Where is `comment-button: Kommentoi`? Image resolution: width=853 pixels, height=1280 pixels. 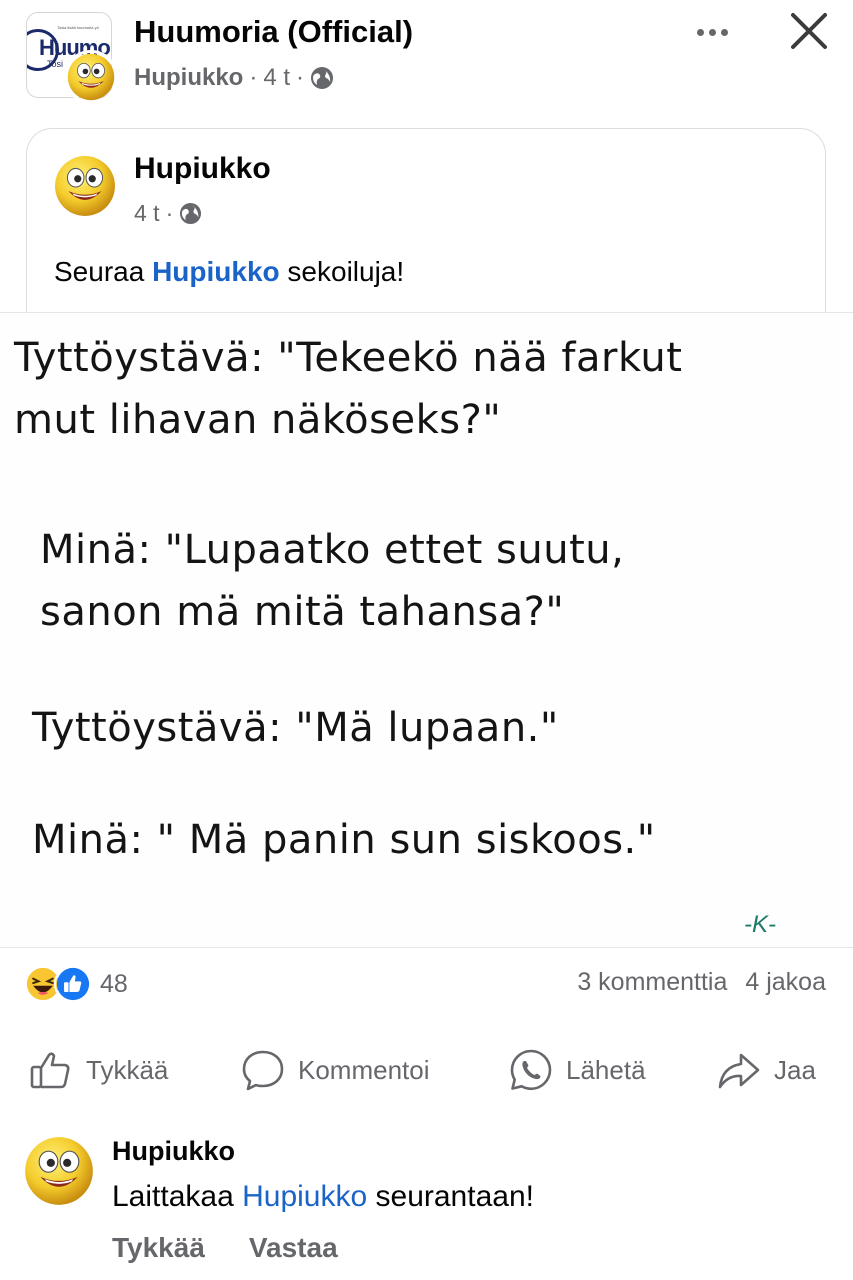
comment-button: Kommentoi is located at coordinates (335, 1070).